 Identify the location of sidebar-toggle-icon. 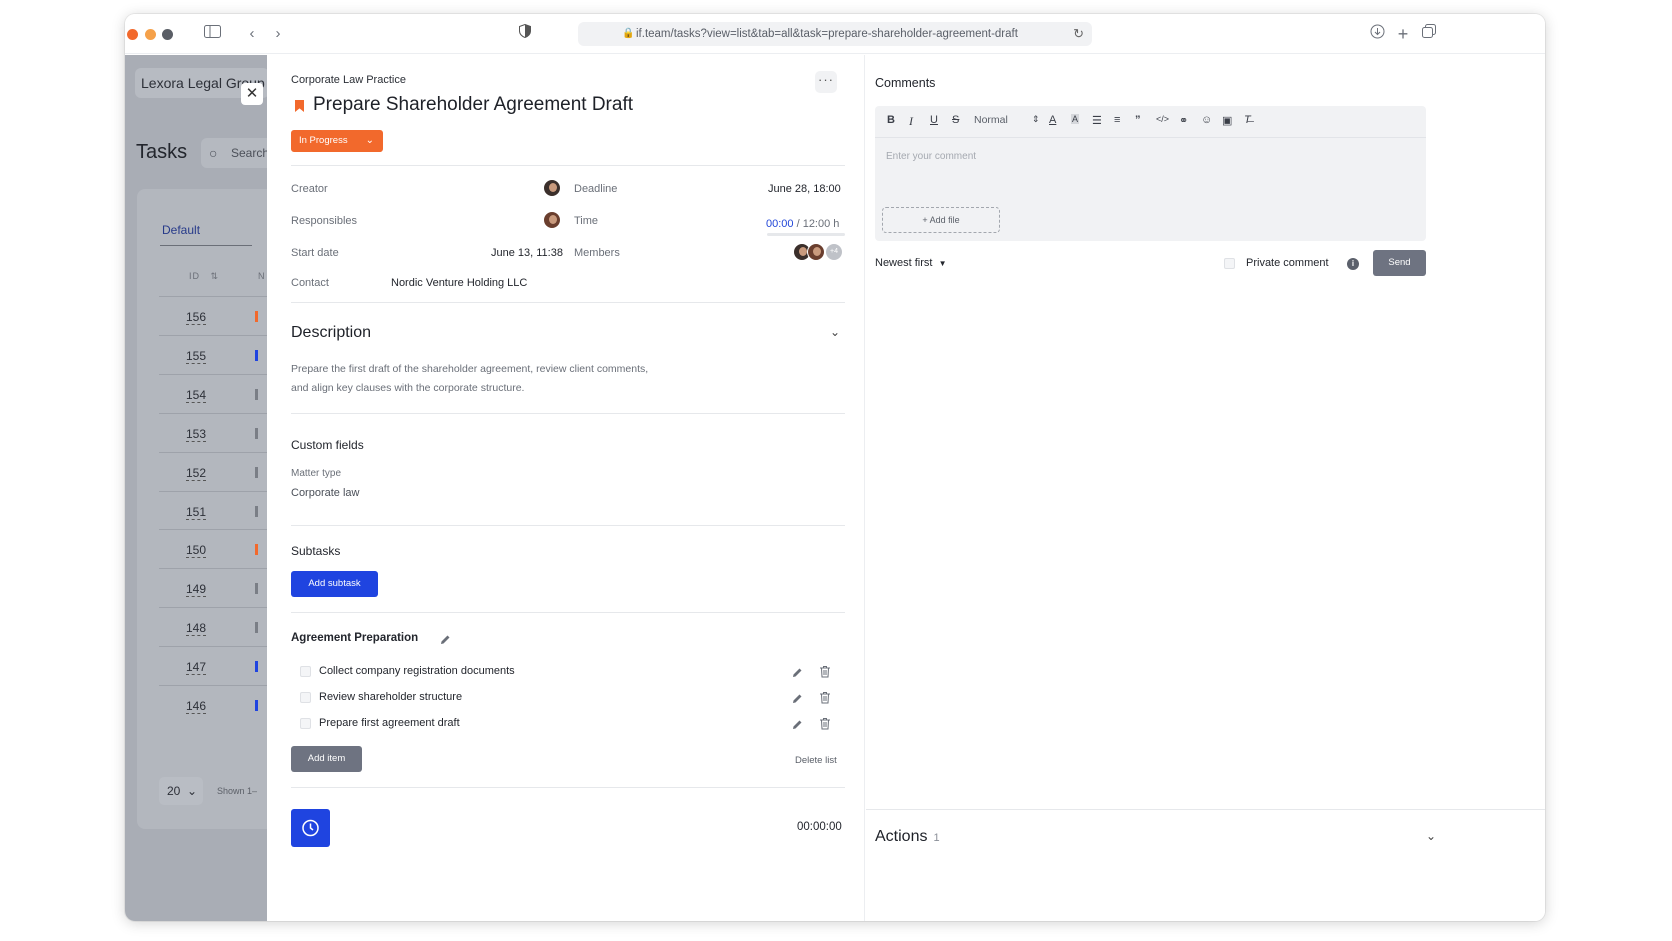
(212, 34).